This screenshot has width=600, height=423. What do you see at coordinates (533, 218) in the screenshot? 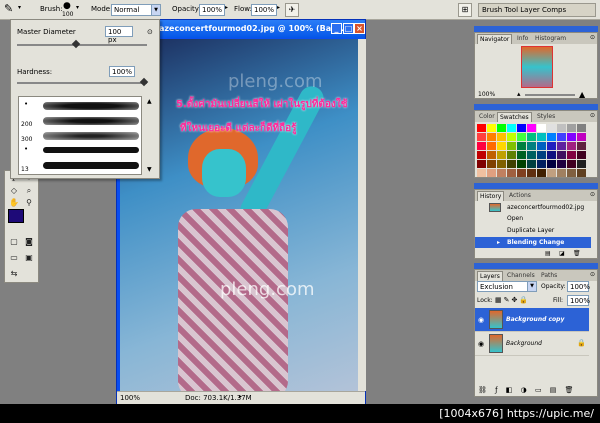
I see `history-item: Open` at bounding box center [533, 218].